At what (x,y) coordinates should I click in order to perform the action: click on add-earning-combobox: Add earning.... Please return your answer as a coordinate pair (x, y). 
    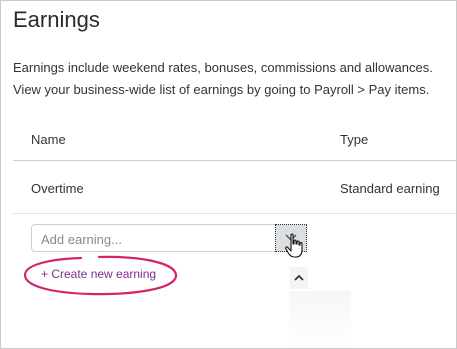
    Looking at the image, I should click on (169, 238).